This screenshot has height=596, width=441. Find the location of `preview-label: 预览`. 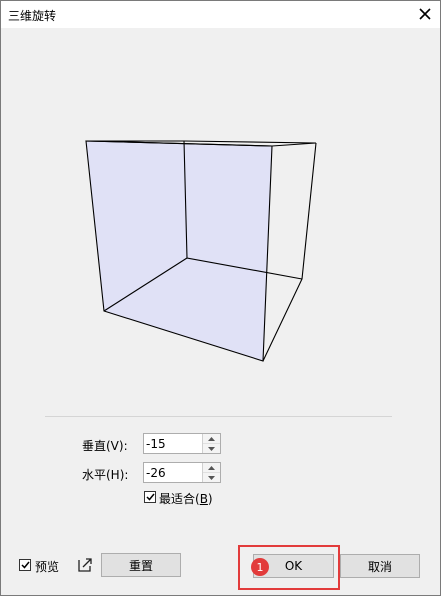

preview-label: 预览 is located at coordinates (47, 566).